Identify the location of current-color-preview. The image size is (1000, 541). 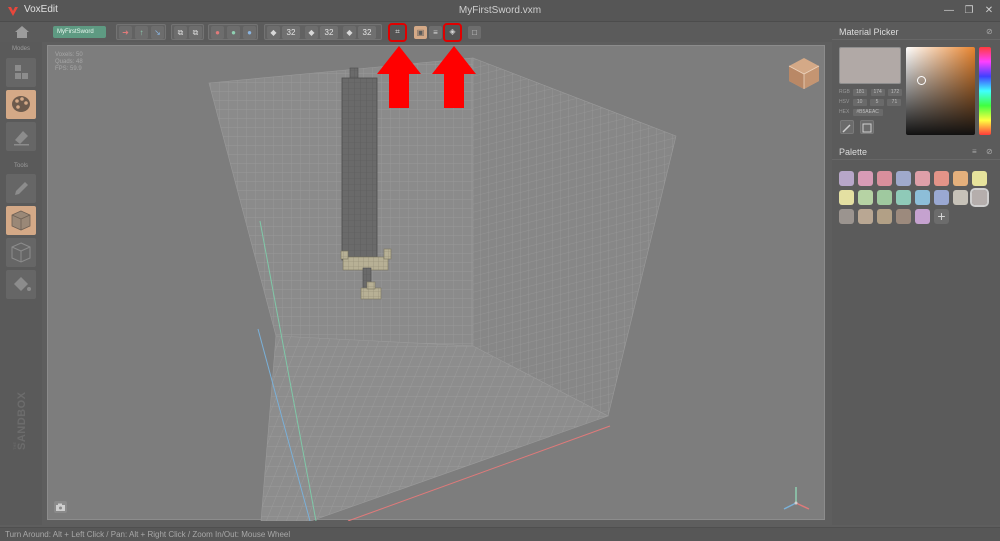
(870, 65).